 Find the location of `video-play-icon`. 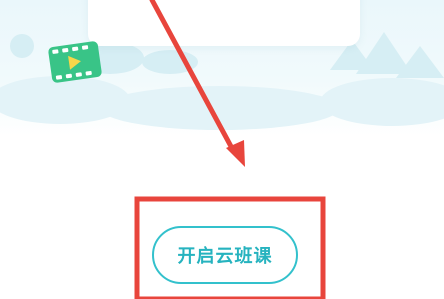

video-play-icon is located at coordinates (75, 62).